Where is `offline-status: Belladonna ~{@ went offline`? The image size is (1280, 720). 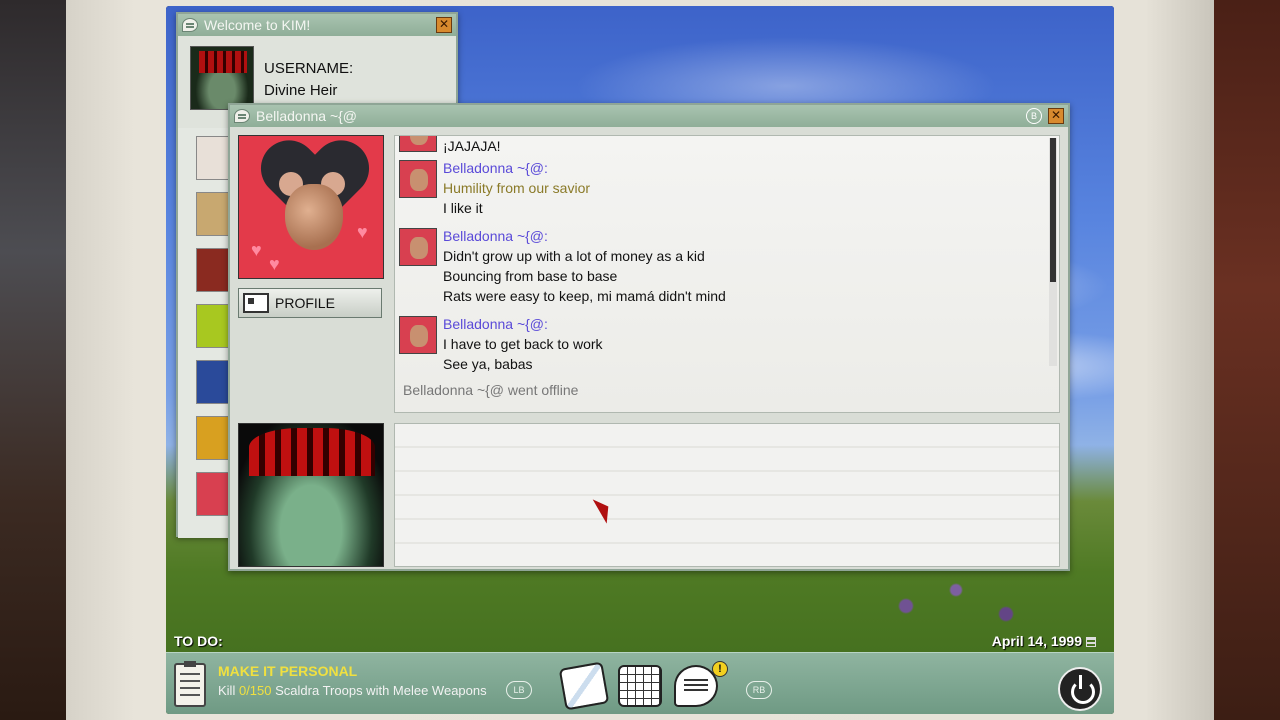 offline-status: Belladonna ~{@ went offline is located at coordinates (491, 390).